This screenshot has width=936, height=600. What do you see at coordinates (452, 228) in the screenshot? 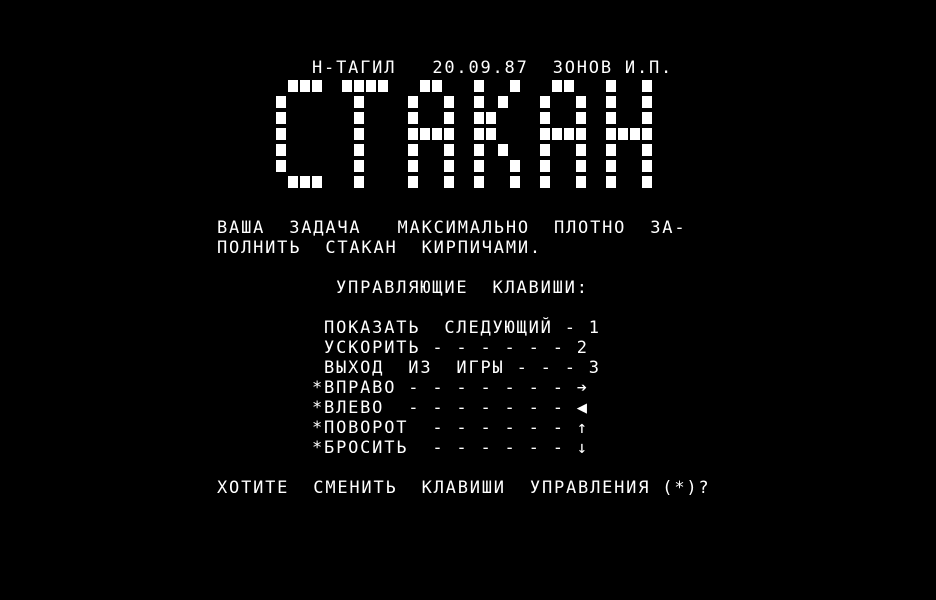
I see `task-text-line-1: ВАША ЗАДАЧА МАКСИМАЛЬНО ПЛОТНО ЗА-` at bounding box center [452, 228].